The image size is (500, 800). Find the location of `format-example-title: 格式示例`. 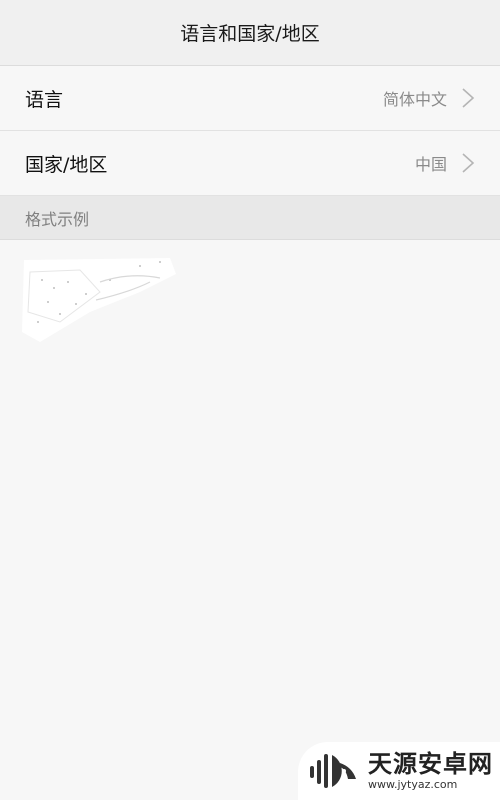

format-example-title: 格式示例 is located at coordinates (57, 219).